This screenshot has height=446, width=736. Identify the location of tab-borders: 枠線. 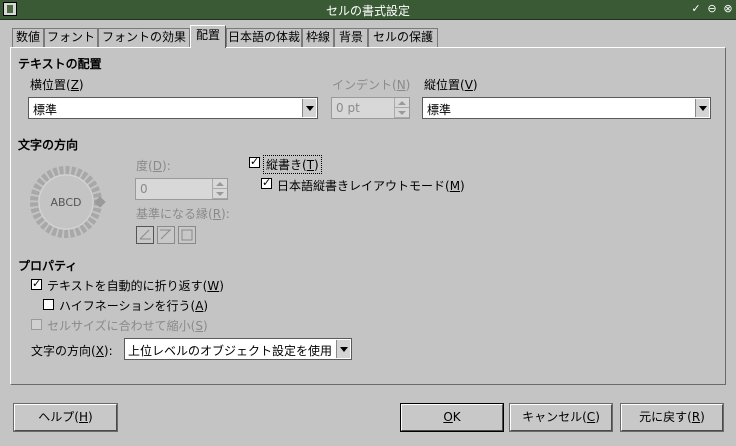
(318, 37).